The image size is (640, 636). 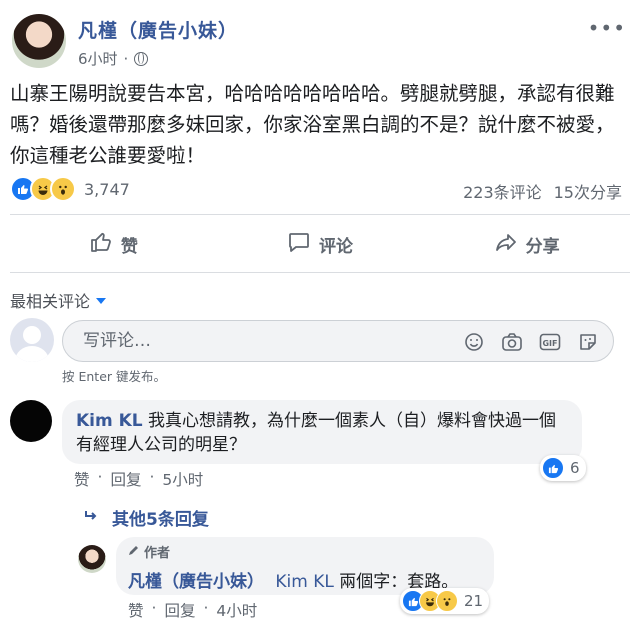 I want to click on comment-like-link: 赞, so click(x=82, y=479).